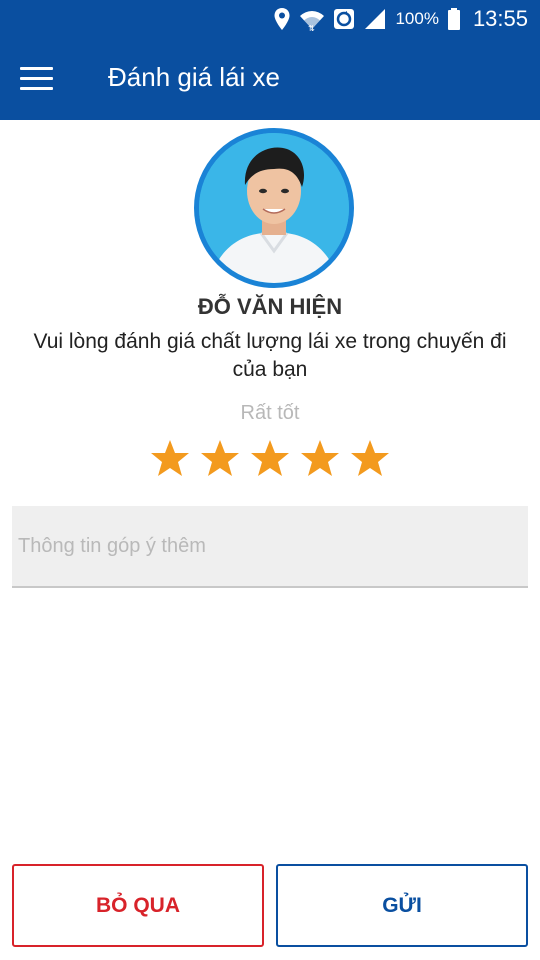  I want to click on send-button: GỬI, so click(402, 905).